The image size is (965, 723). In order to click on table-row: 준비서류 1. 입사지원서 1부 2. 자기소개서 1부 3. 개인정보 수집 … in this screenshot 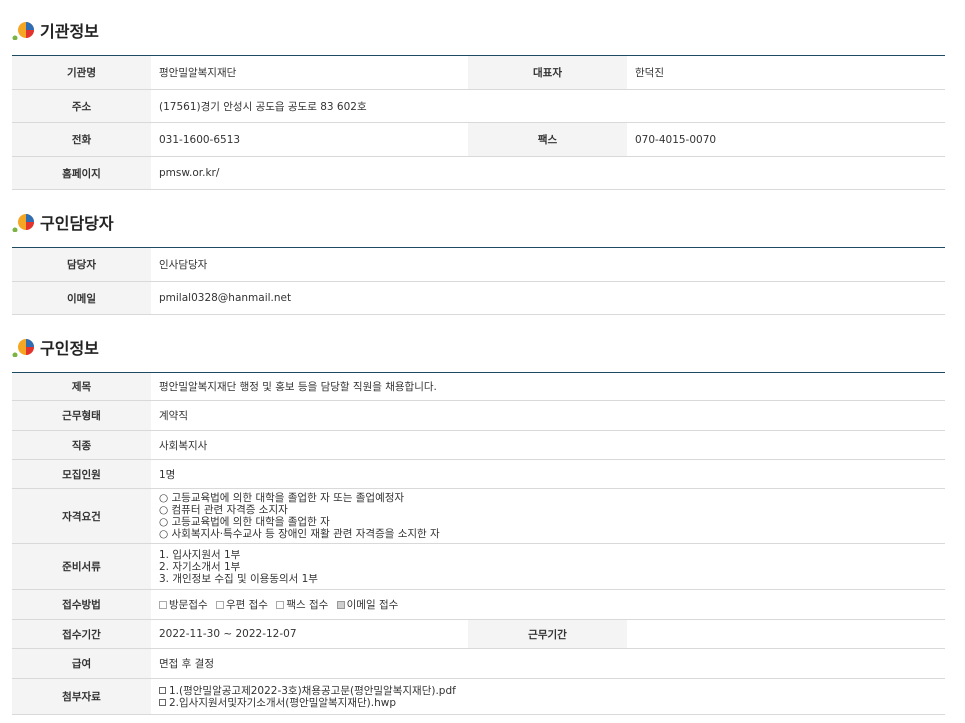, I will do `click(479, 566)`.